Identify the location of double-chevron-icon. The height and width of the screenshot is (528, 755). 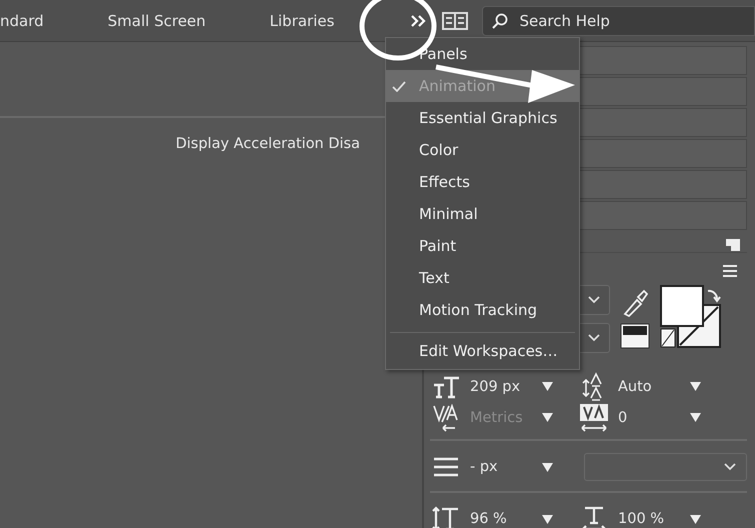
(418, 20).